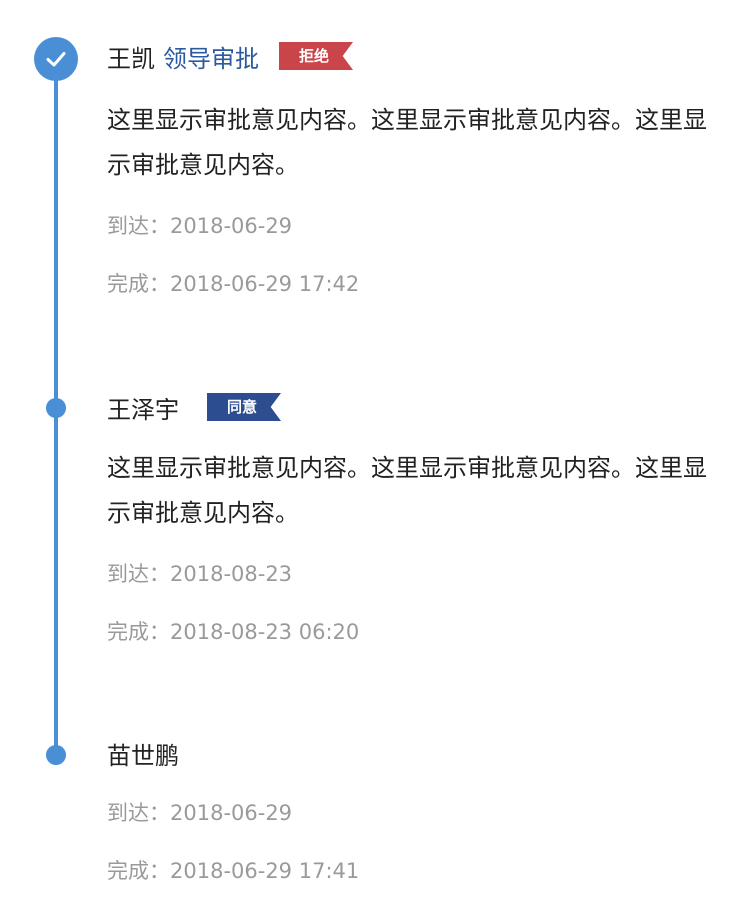 This screenshot has width=740, height=924. What do you see at coordinates (211, 58) in the screenshot?
I see `approval-role: 领导审批` at bounding box center [211, 58].